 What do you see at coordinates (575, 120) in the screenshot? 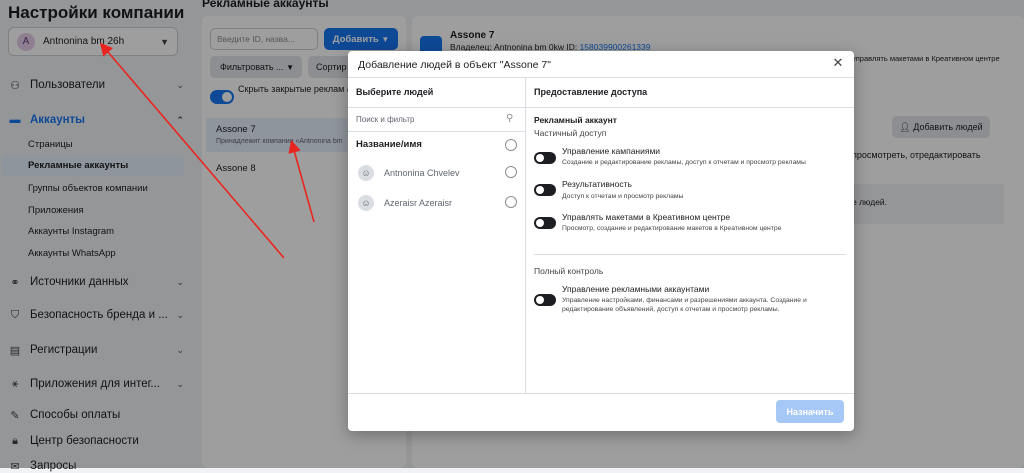
I see `ad-account-section-title: Рекламный аккаунт` at bounding box center [575, 120].